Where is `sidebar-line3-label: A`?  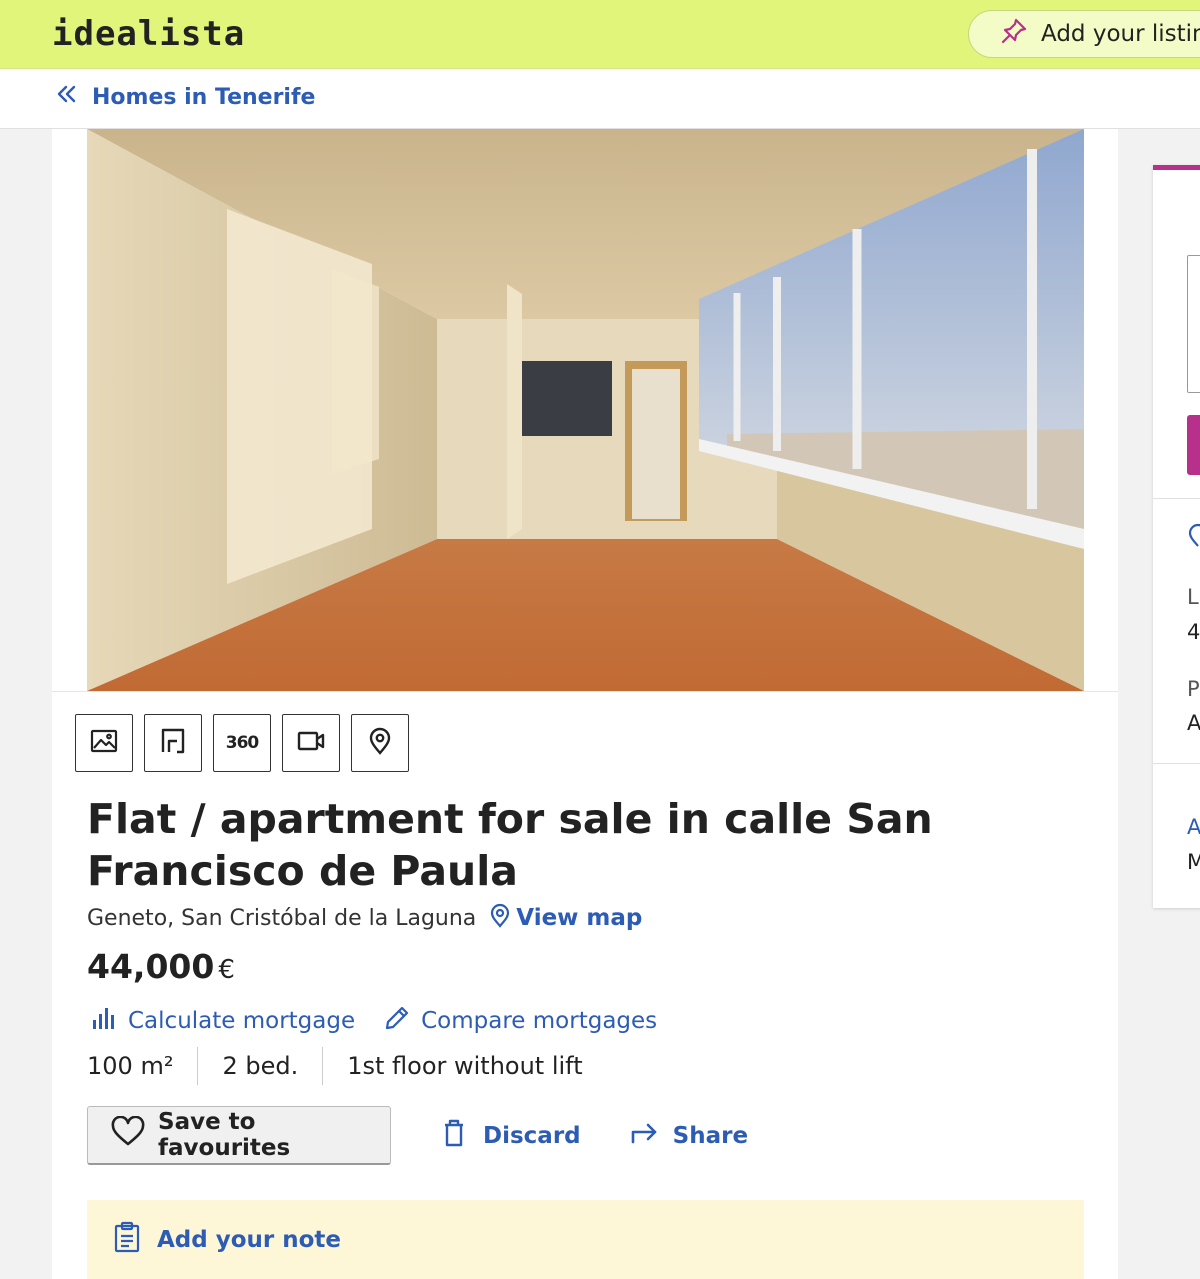 sidebar-line3-label: A is located at coordinates (1193, 827).